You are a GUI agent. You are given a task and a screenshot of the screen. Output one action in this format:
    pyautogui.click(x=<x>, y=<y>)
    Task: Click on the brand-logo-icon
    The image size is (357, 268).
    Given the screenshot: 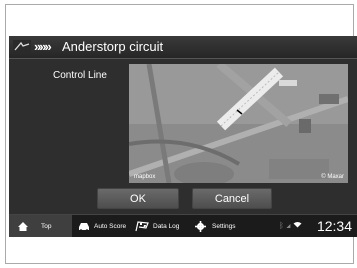 What is the action you would take?
    pyautogui.click(x=22, y=47)
    